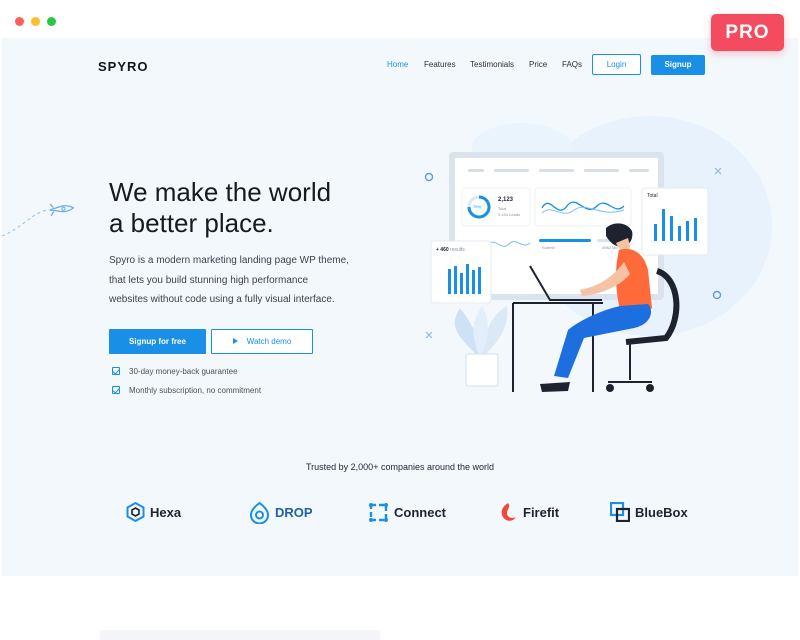 This screenshot has width=800, height=640. What do you see at coordinates (457, 250) in the screenshot?
I see `card-left-label: results` at bounding box center [457, 250].